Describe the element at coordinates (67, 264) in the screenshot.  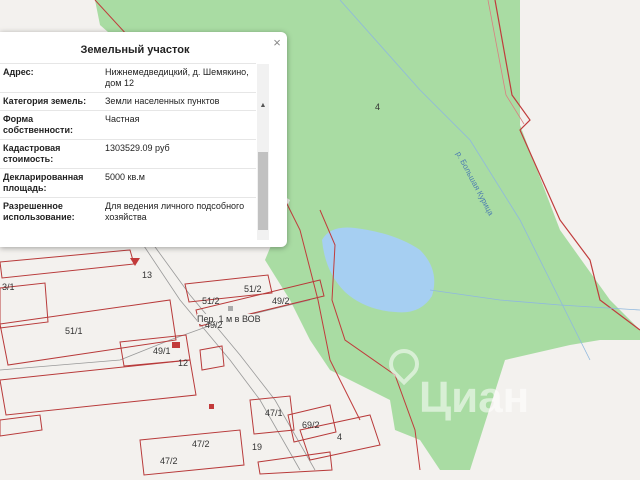
I see `parcel-top-left` at that location.